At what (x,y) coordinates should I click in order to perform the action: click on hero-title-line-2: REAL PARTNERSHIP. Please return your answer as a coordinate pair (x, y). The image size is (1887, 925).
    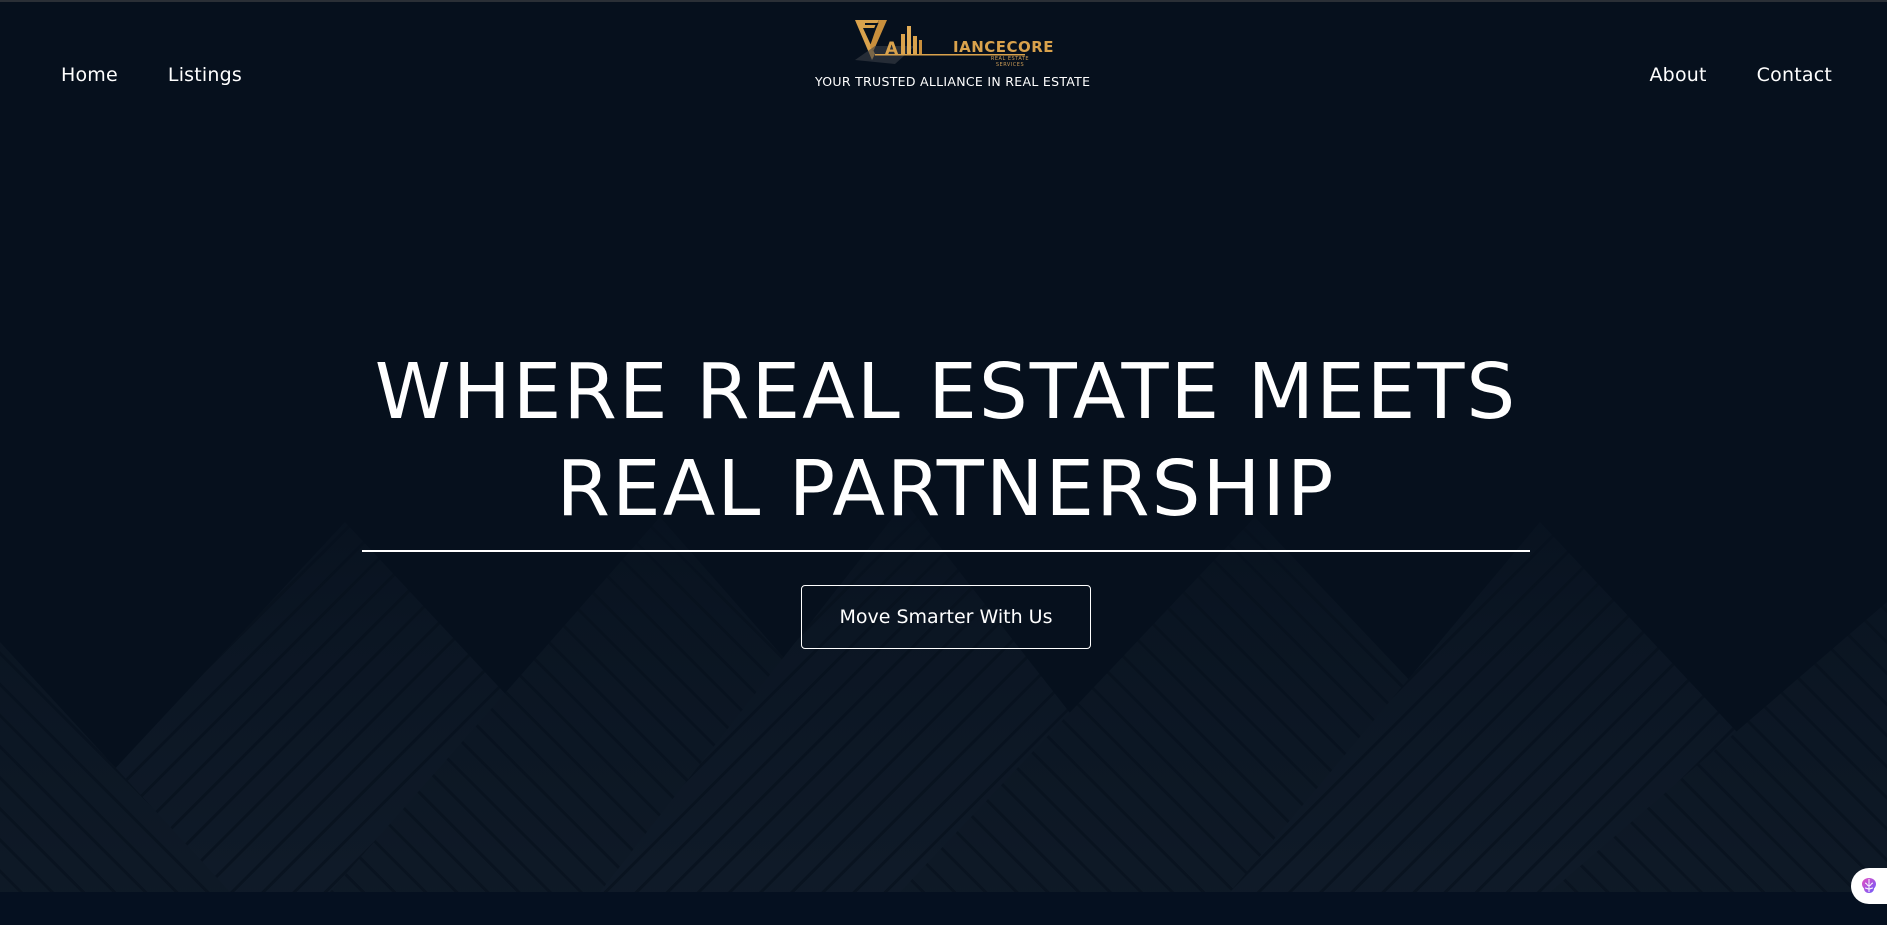
    Looking at the image, I should click on (946, 489).